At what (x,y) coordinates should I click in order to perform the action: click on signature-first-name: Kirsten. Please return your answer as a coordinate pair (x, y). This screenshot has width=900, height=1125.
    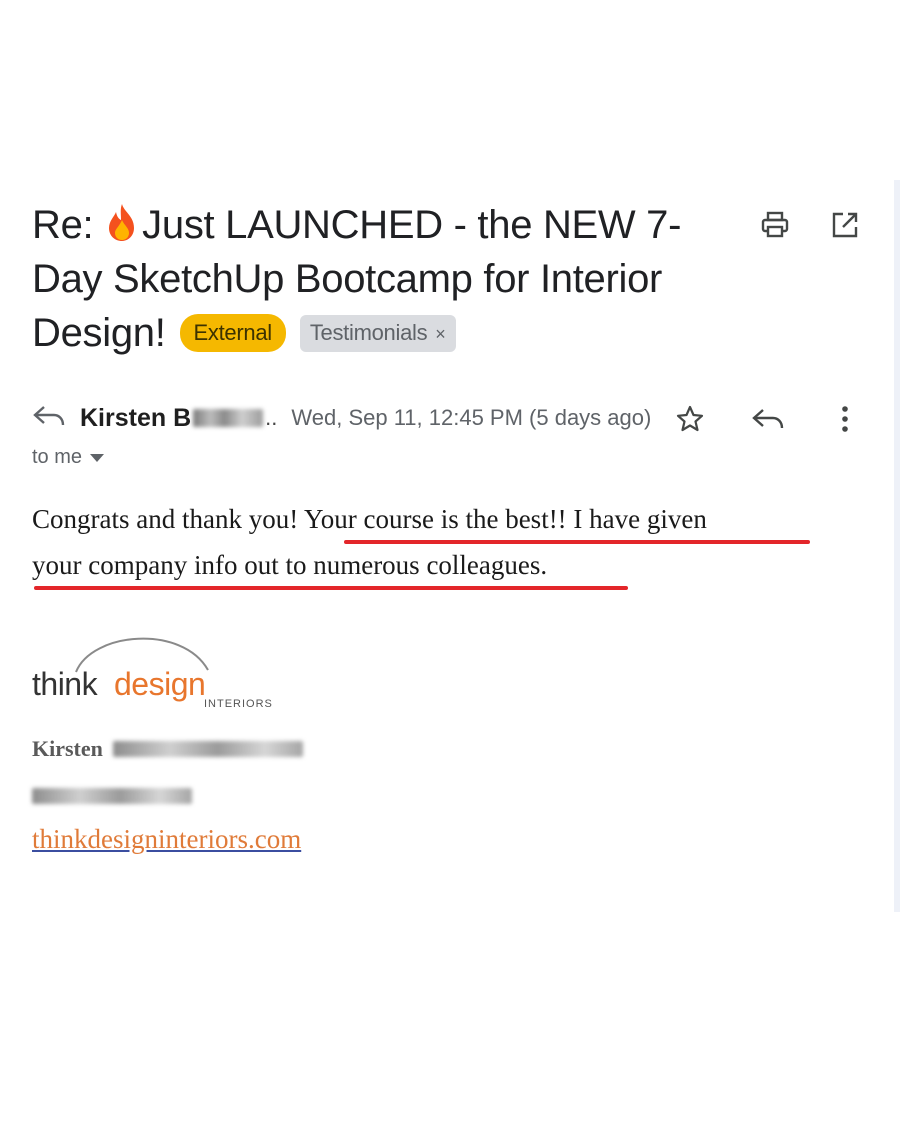
    Looking at the image, I should click on (67, 748).